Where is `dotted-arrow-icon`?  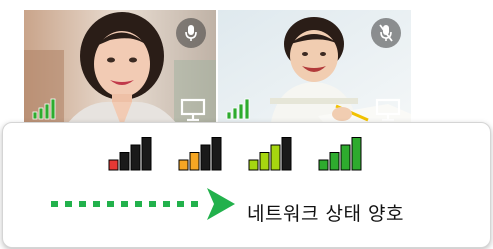 dotted-arrow-icon is located at coordinates (143, 204).